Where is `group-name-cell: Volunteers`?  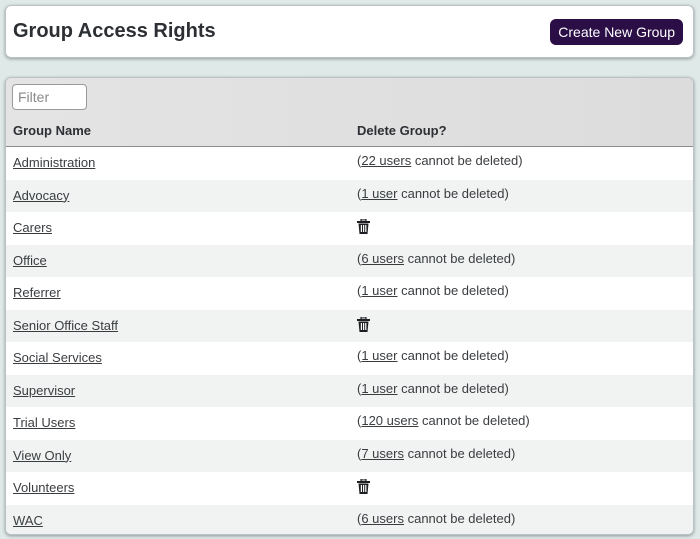 group-name-cell: Volunteers is located at coordinates (43, 487).